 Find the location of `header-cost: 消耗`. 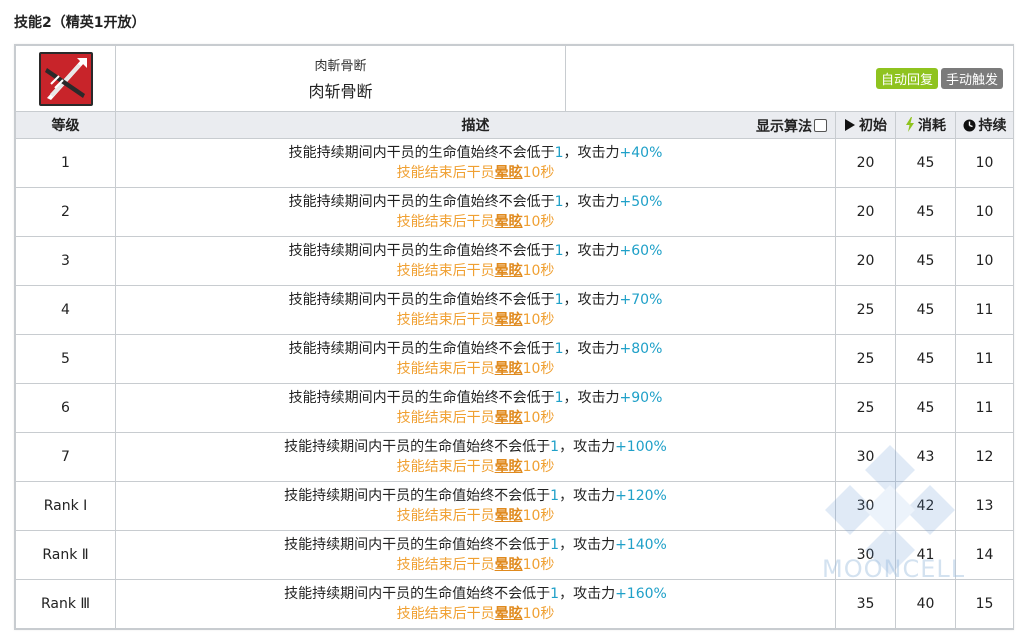

header-cost: 消耗 is located at coordinates (925, 125).